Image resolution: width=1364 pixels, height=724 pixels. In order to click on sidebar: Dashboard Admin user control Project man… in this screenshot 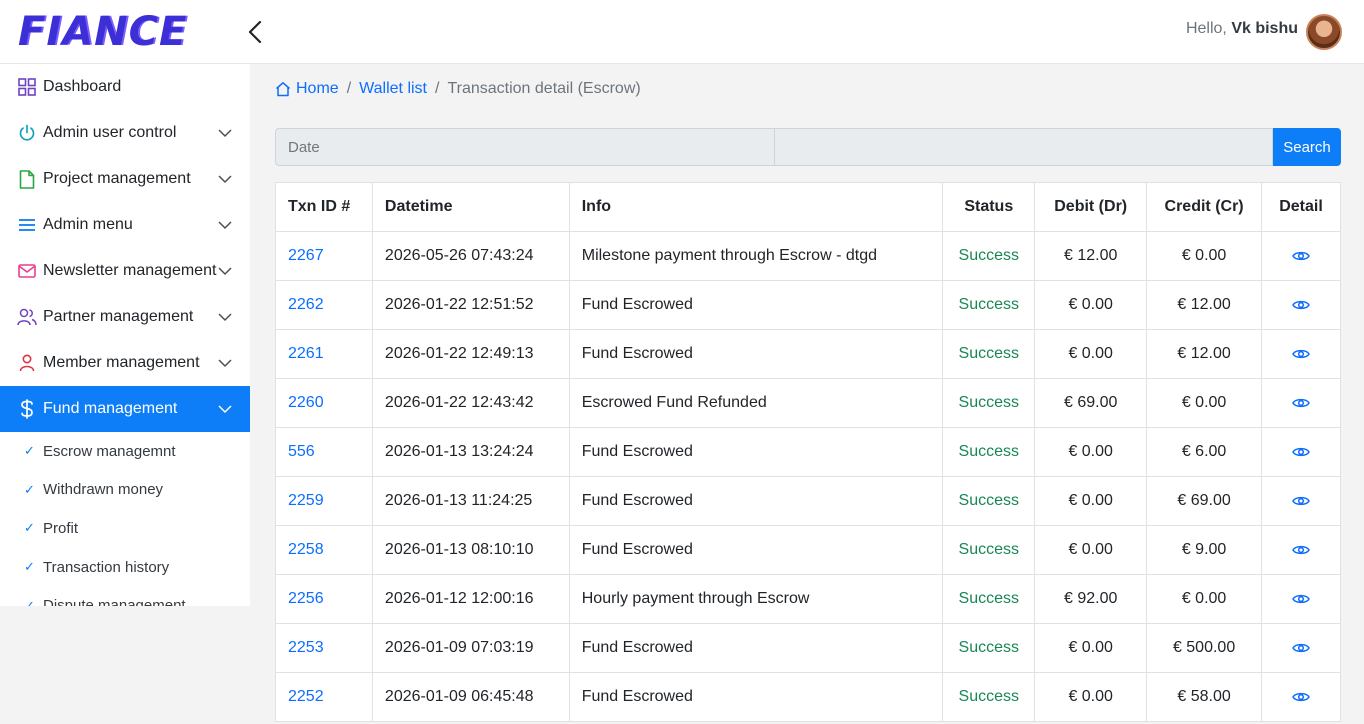, I will do `click(125, 335)`.